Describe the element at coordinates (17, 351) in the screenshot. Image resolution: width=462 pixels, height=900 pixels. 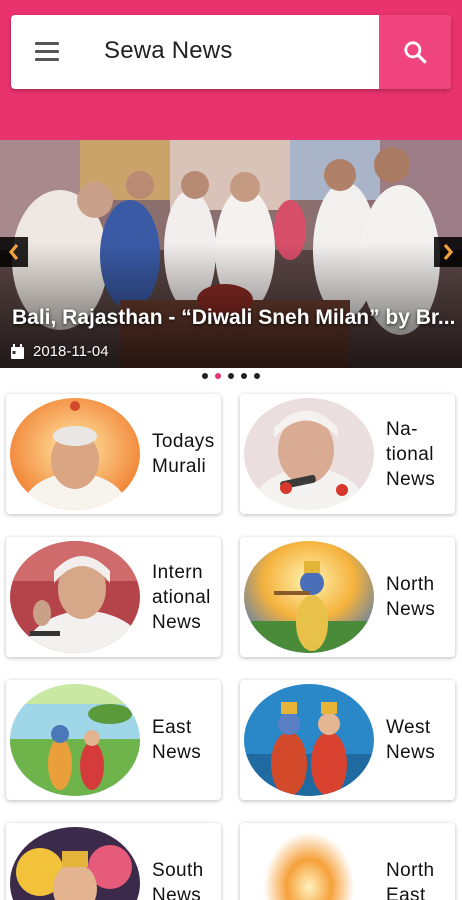
I see `calendar-icon` at that location.